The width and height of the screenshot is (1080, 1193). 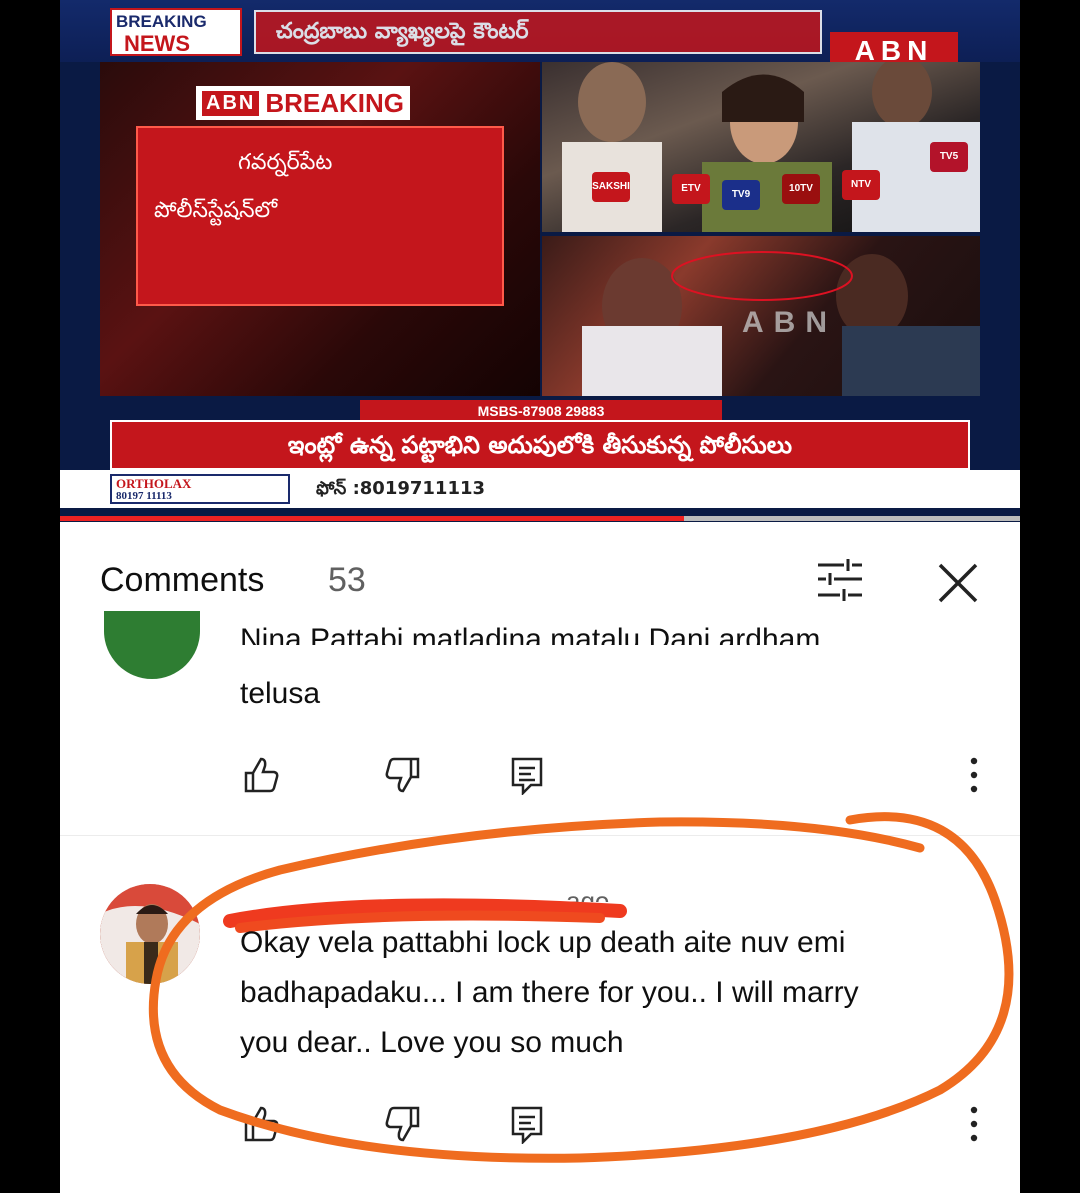 I want to click on abn-watermark: ABN, so click(x=789, y=322).